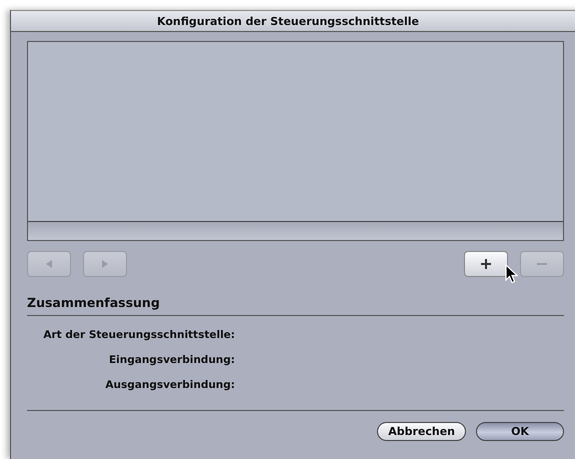 The width and height of the screenshot is (575, 459). I want to click on field-label: Ausgangsverbindung:, so click(170, 385).